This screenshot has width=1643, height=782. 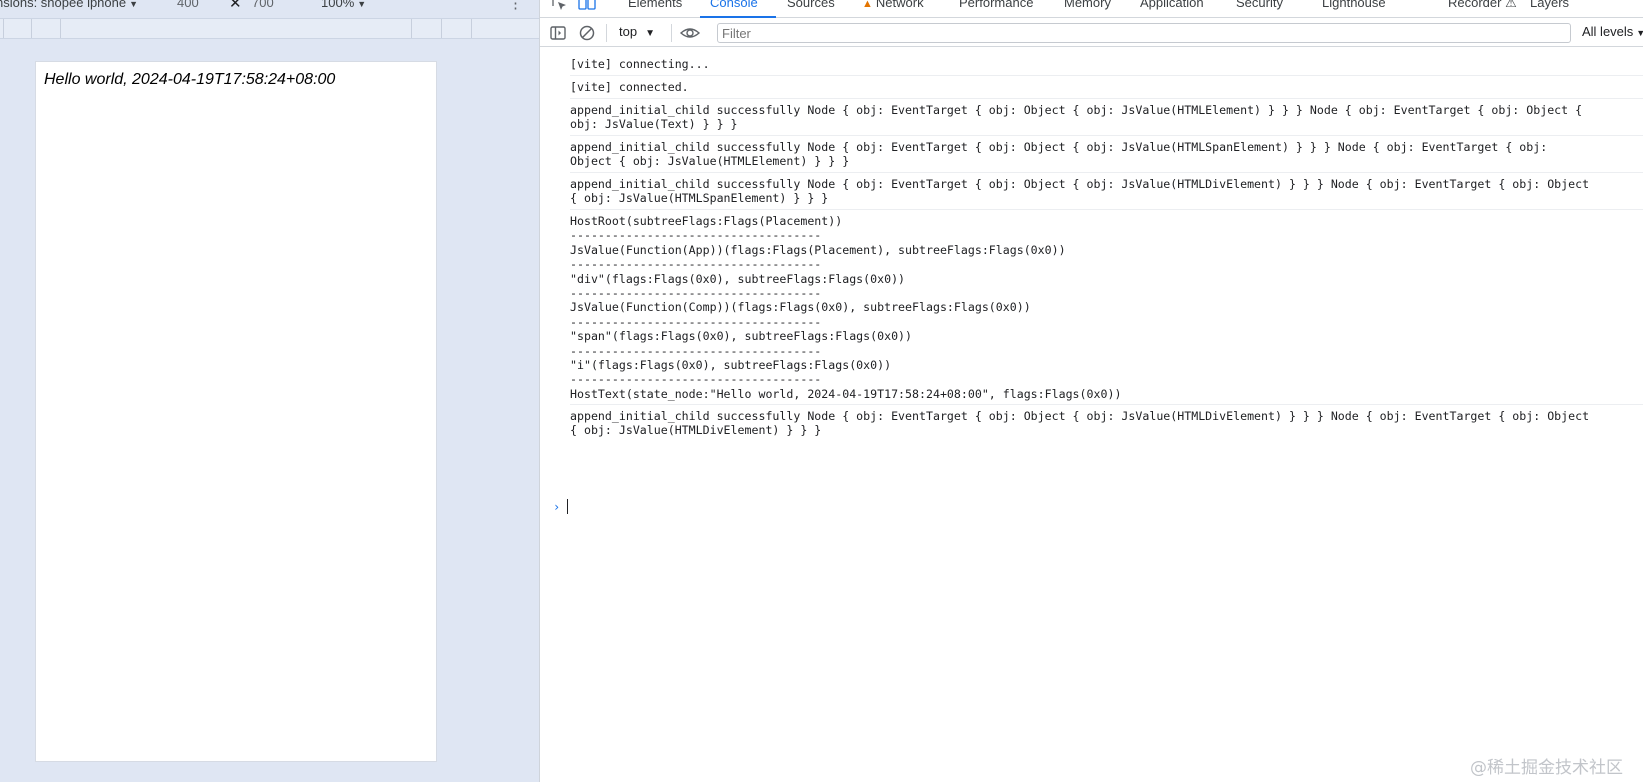 What do you see at coordinates (587, 5) in the screenshot?
I see `device-toolbar-icon` at bounding box center [587, 5].